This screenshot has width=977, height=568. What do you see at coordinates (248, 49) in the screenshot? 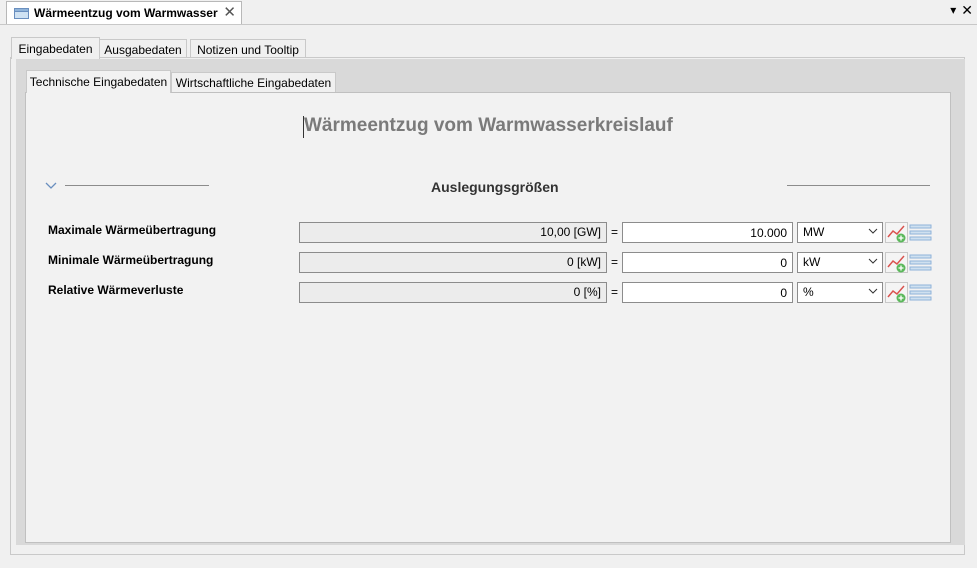
I see `tab-label: Notizen und Tooltip` at bounding box center [248, 49].